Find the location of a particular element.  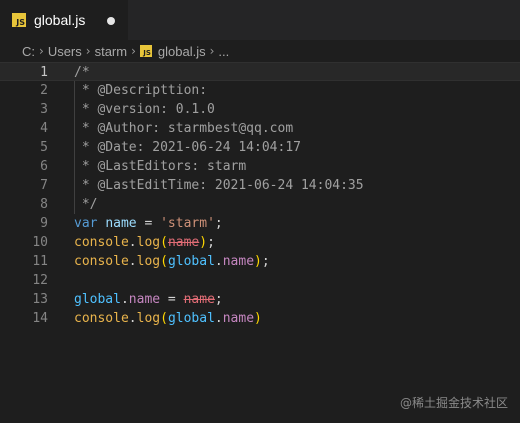

code-line: 6 * @LastEditors: starm is located at coordinates (260, 166).